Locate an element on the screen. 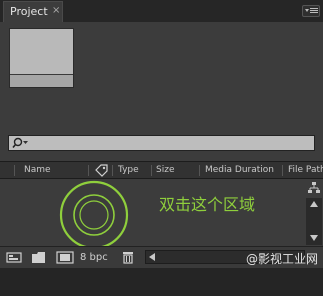  scroll-left-icon is located at coordinates (152, 257).